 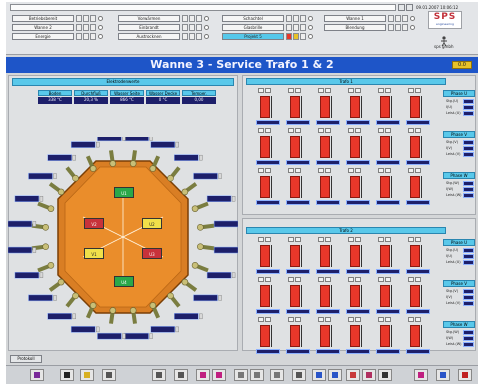 I want to click on swap-icon, so click(x=299, y=375).